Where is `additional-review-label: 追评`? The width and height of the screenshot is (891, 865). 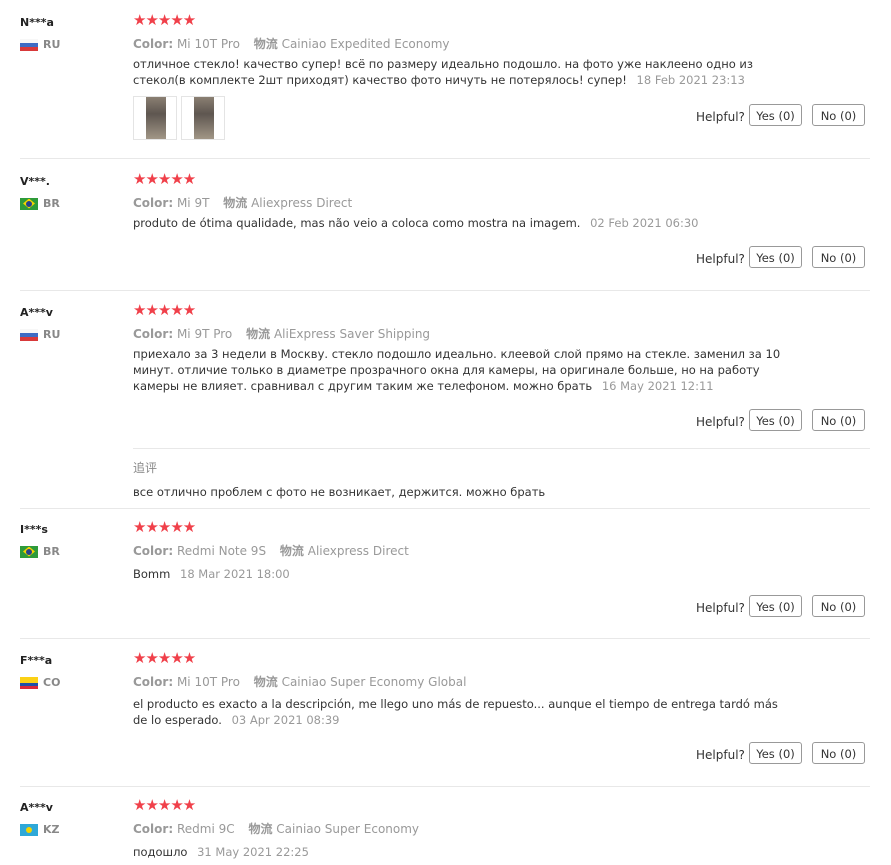 additional-review-label: 追评 is located at coordinates (145, 468).